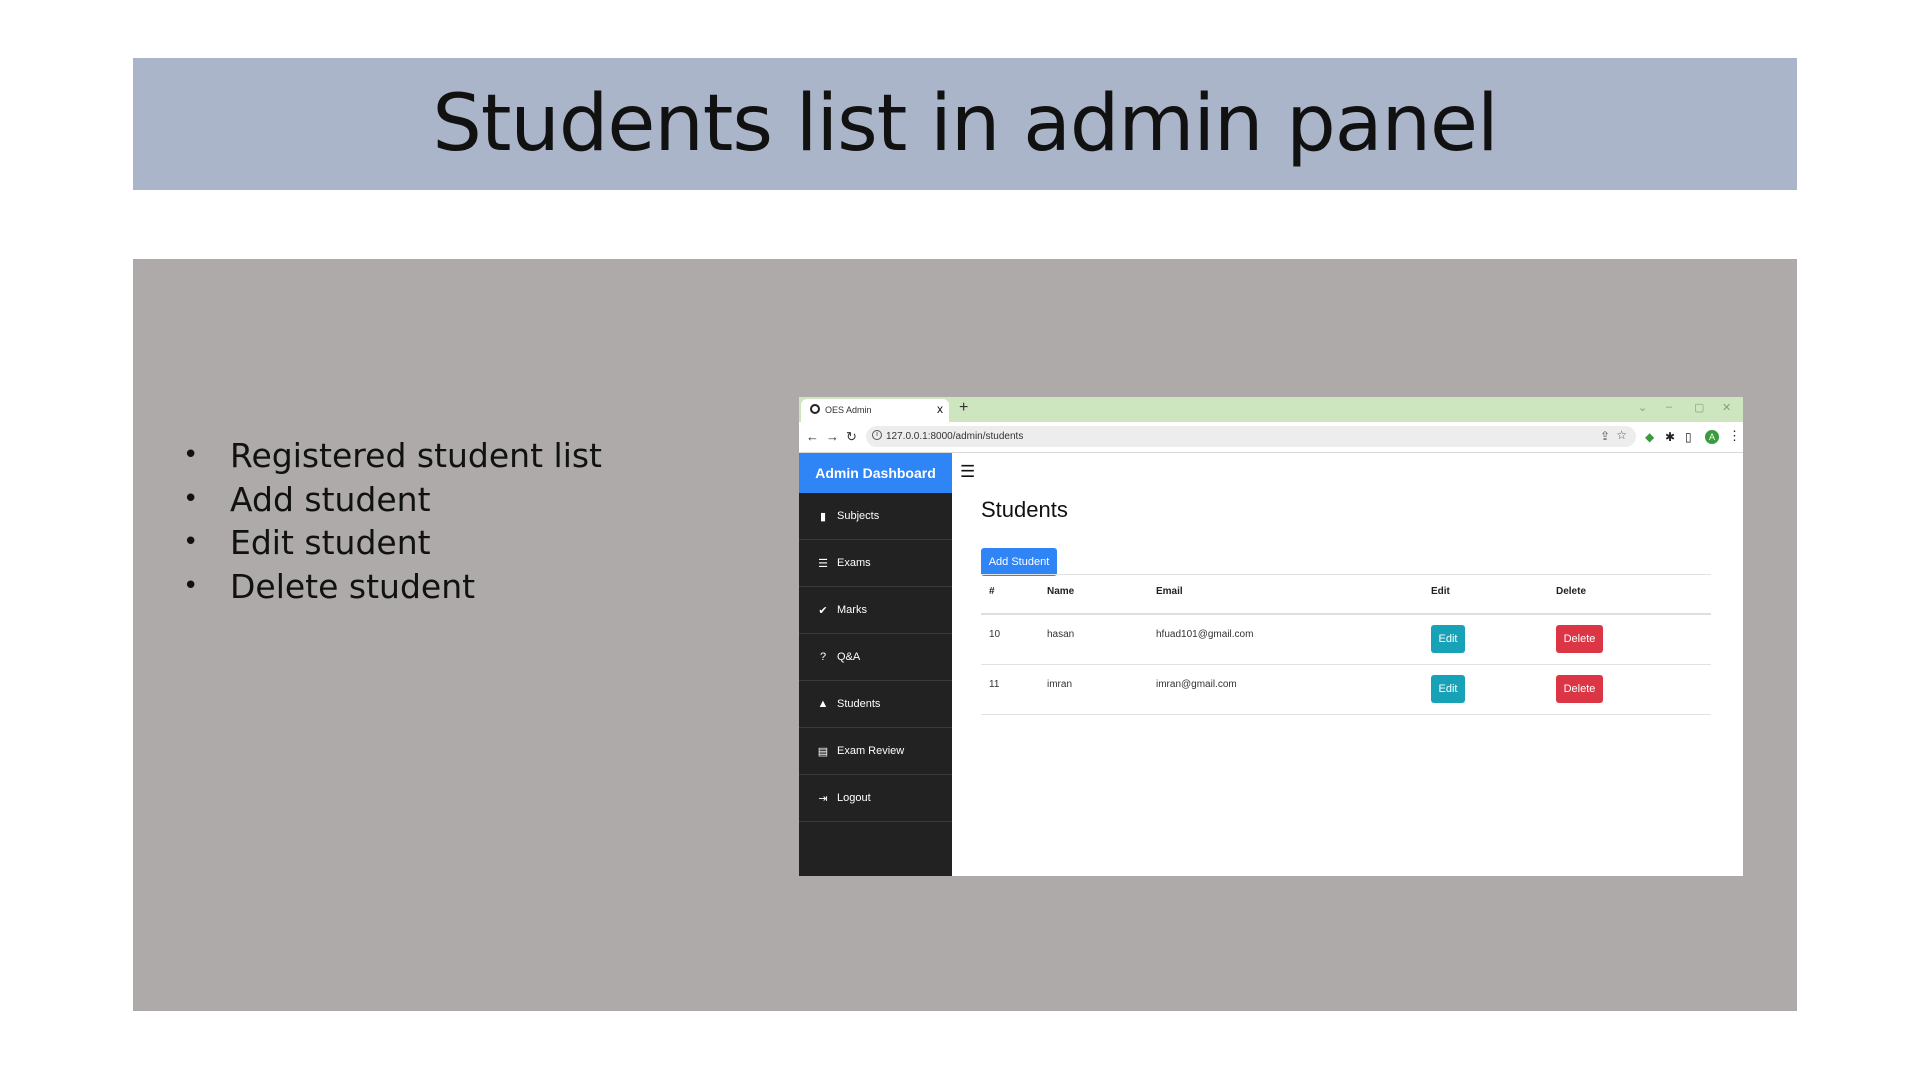 Image resolution: width=1920 pixels, height=1080 pixels. What do you see at coordinates (992, 591) in the screenshot?
I see `column-header-id: #` at bounding box center [992, 591].